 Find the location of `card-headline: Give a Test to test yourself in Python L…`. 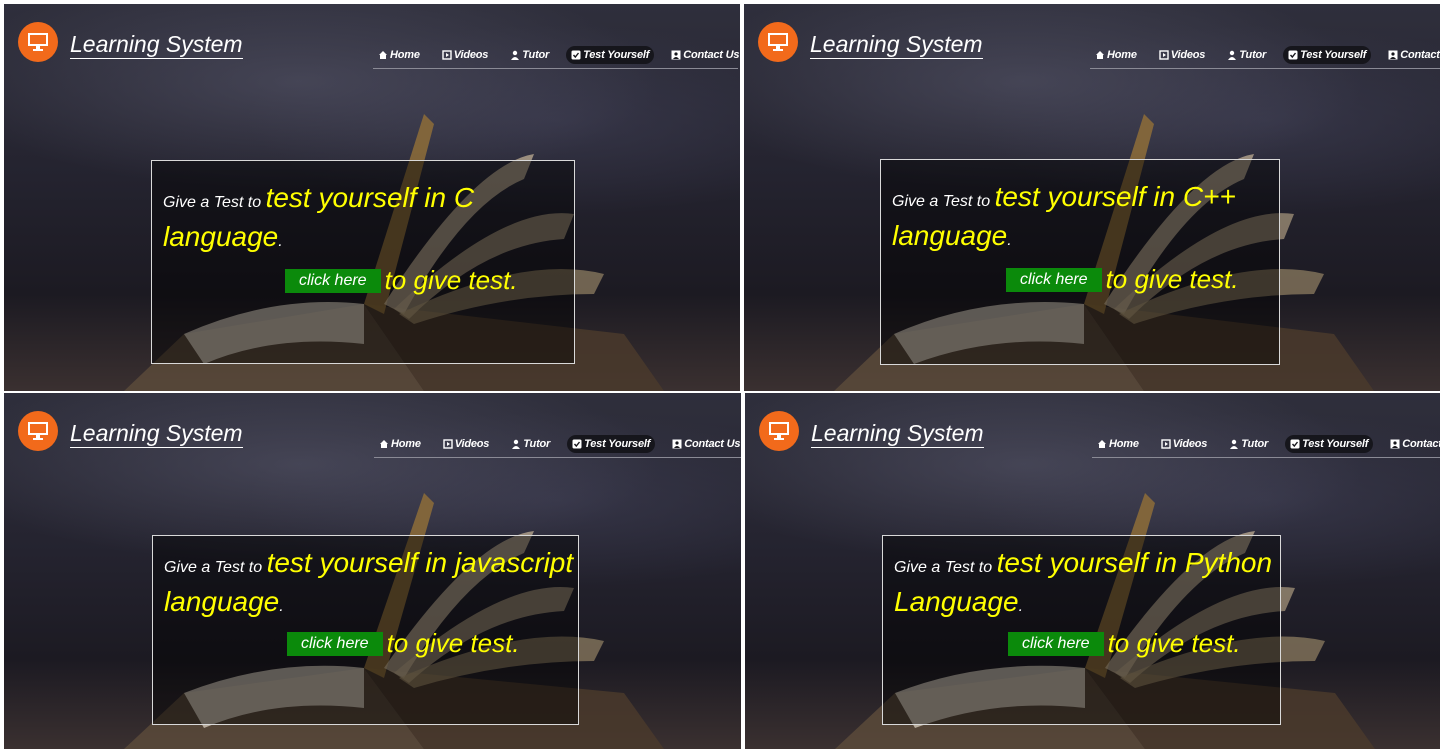

card-headline: Give a Test to test yourself in Python L… is located at coordinates (1083, 585).